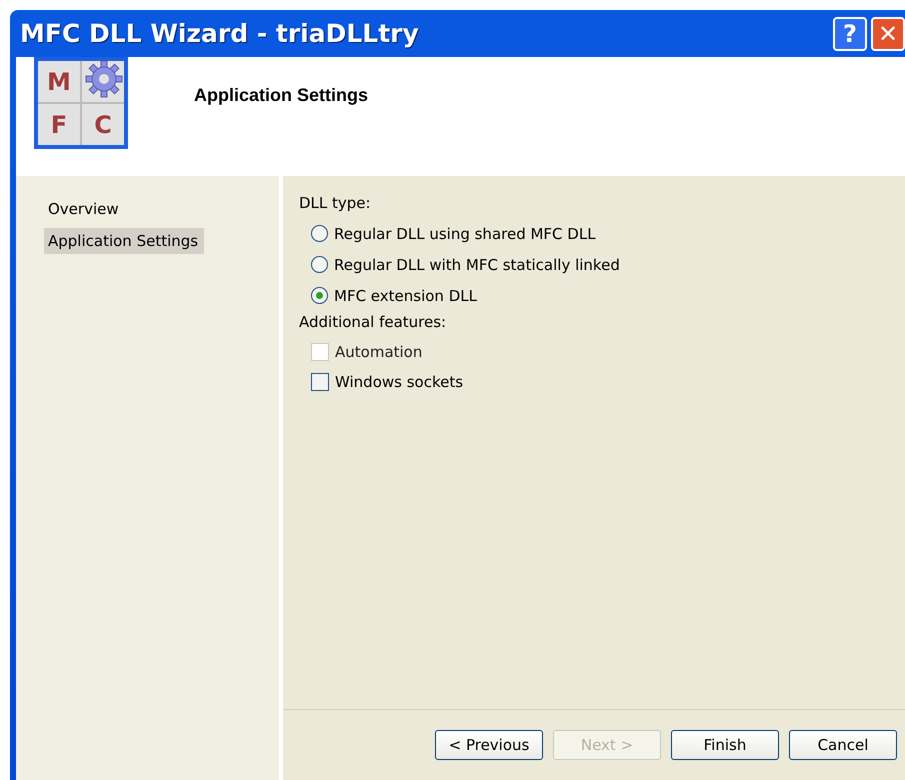  Describe the element at coordinates (477, 265) in the screenshot. I see `option-label: Regular DLL with MFC statically linked` at that location.